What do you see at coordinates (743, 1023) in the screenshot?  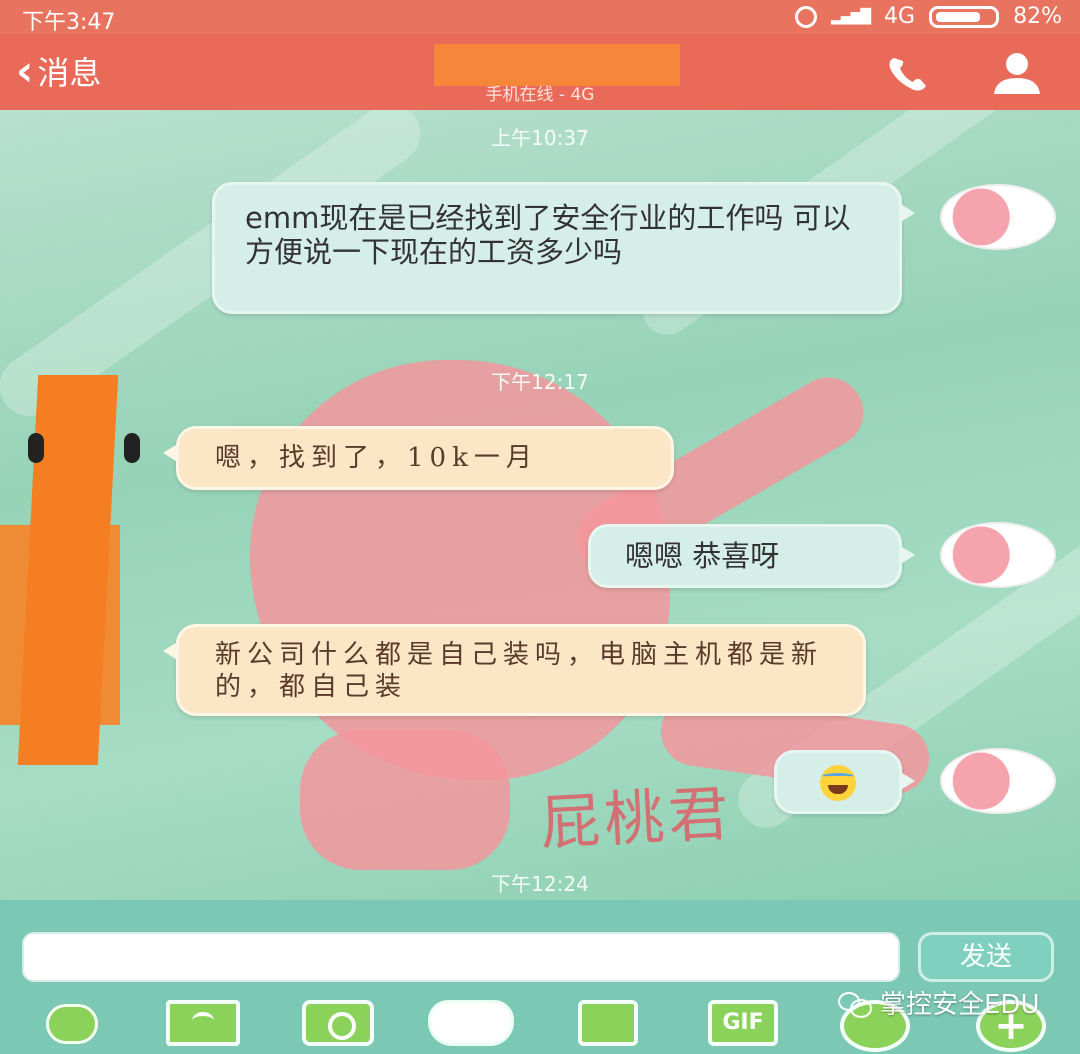 I see `gif-button: GIF` at bounding box center [743, 1023].